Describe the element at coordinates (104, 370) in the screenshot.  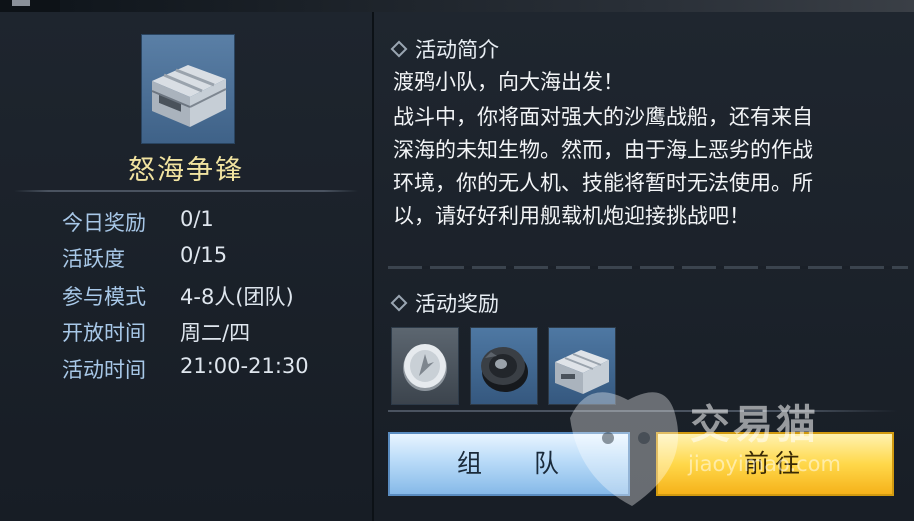
I see `info-label: 活动时间` at that location.